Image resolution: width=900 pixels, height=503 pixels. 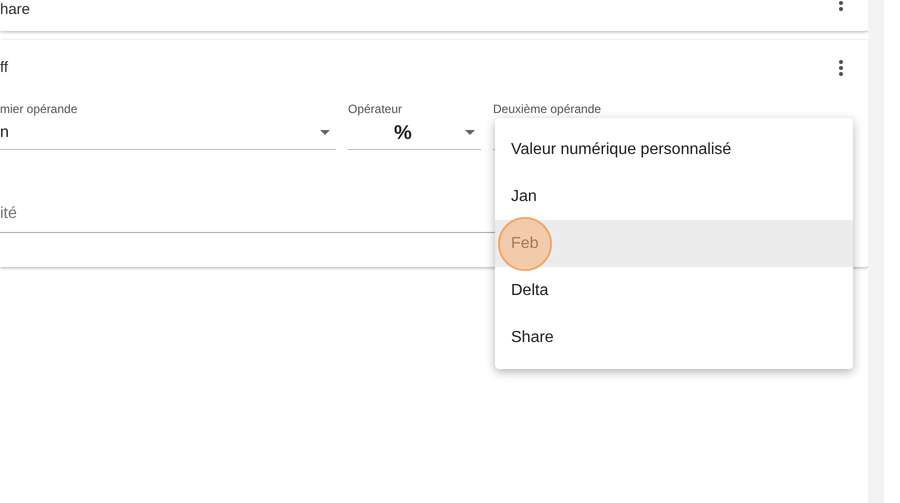 What do you see at coordinates (39, 109) in the screenshot?
I see `field-label: mier opérande` at bounding box center [39, 109].